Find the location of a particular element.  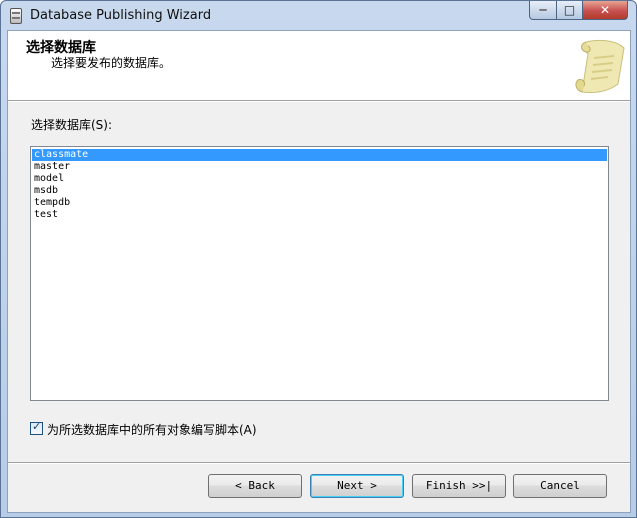

finish-button: Finish >>| is located at coordinates (459, 486).